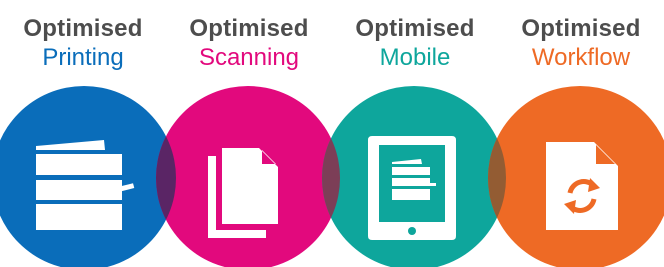 The image size is (664, 267). I want to click on printing-subtitle: Printing, so click(83, 57).